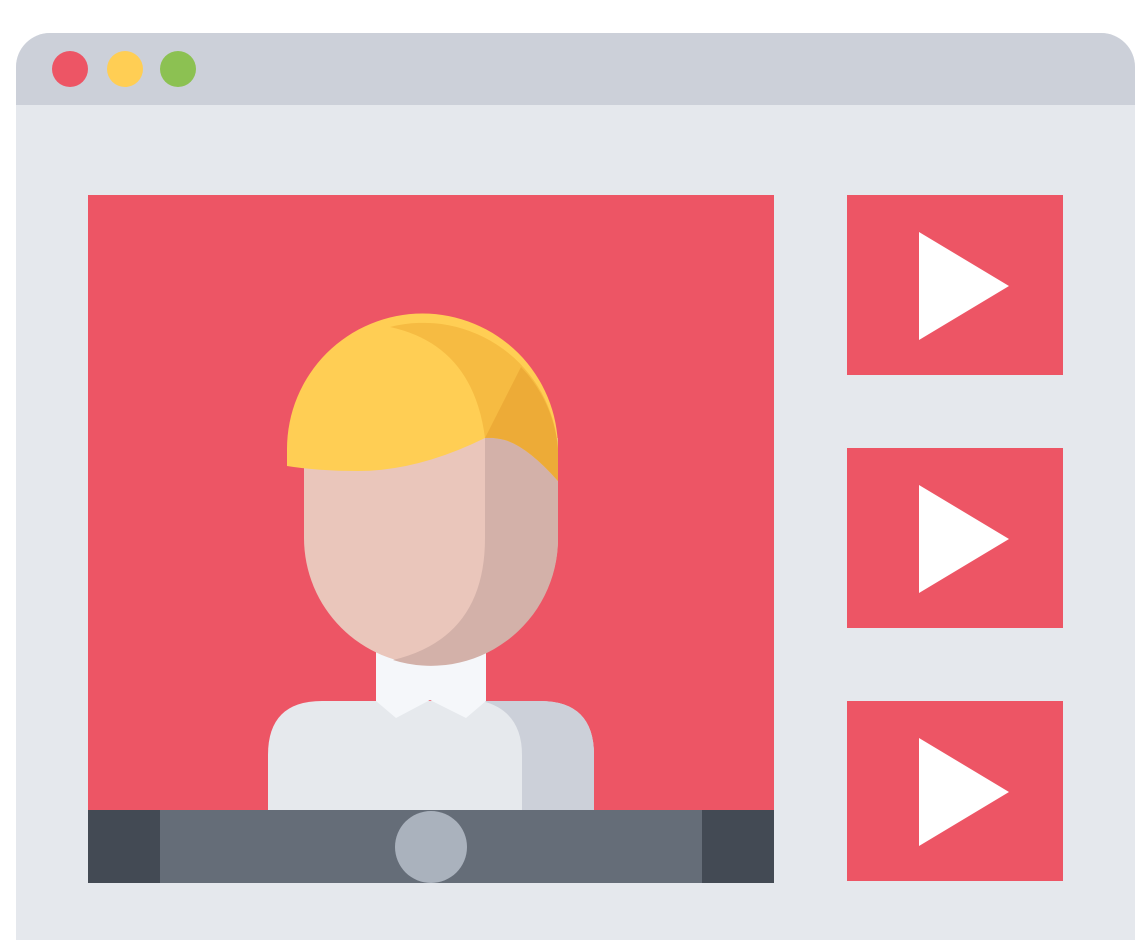 The width and height of the screenshot is (1135, 940). What do you see at coordinates (178, 69) in the screenshot?
I see `maximize-window-button` at bounding box center [178, 69].